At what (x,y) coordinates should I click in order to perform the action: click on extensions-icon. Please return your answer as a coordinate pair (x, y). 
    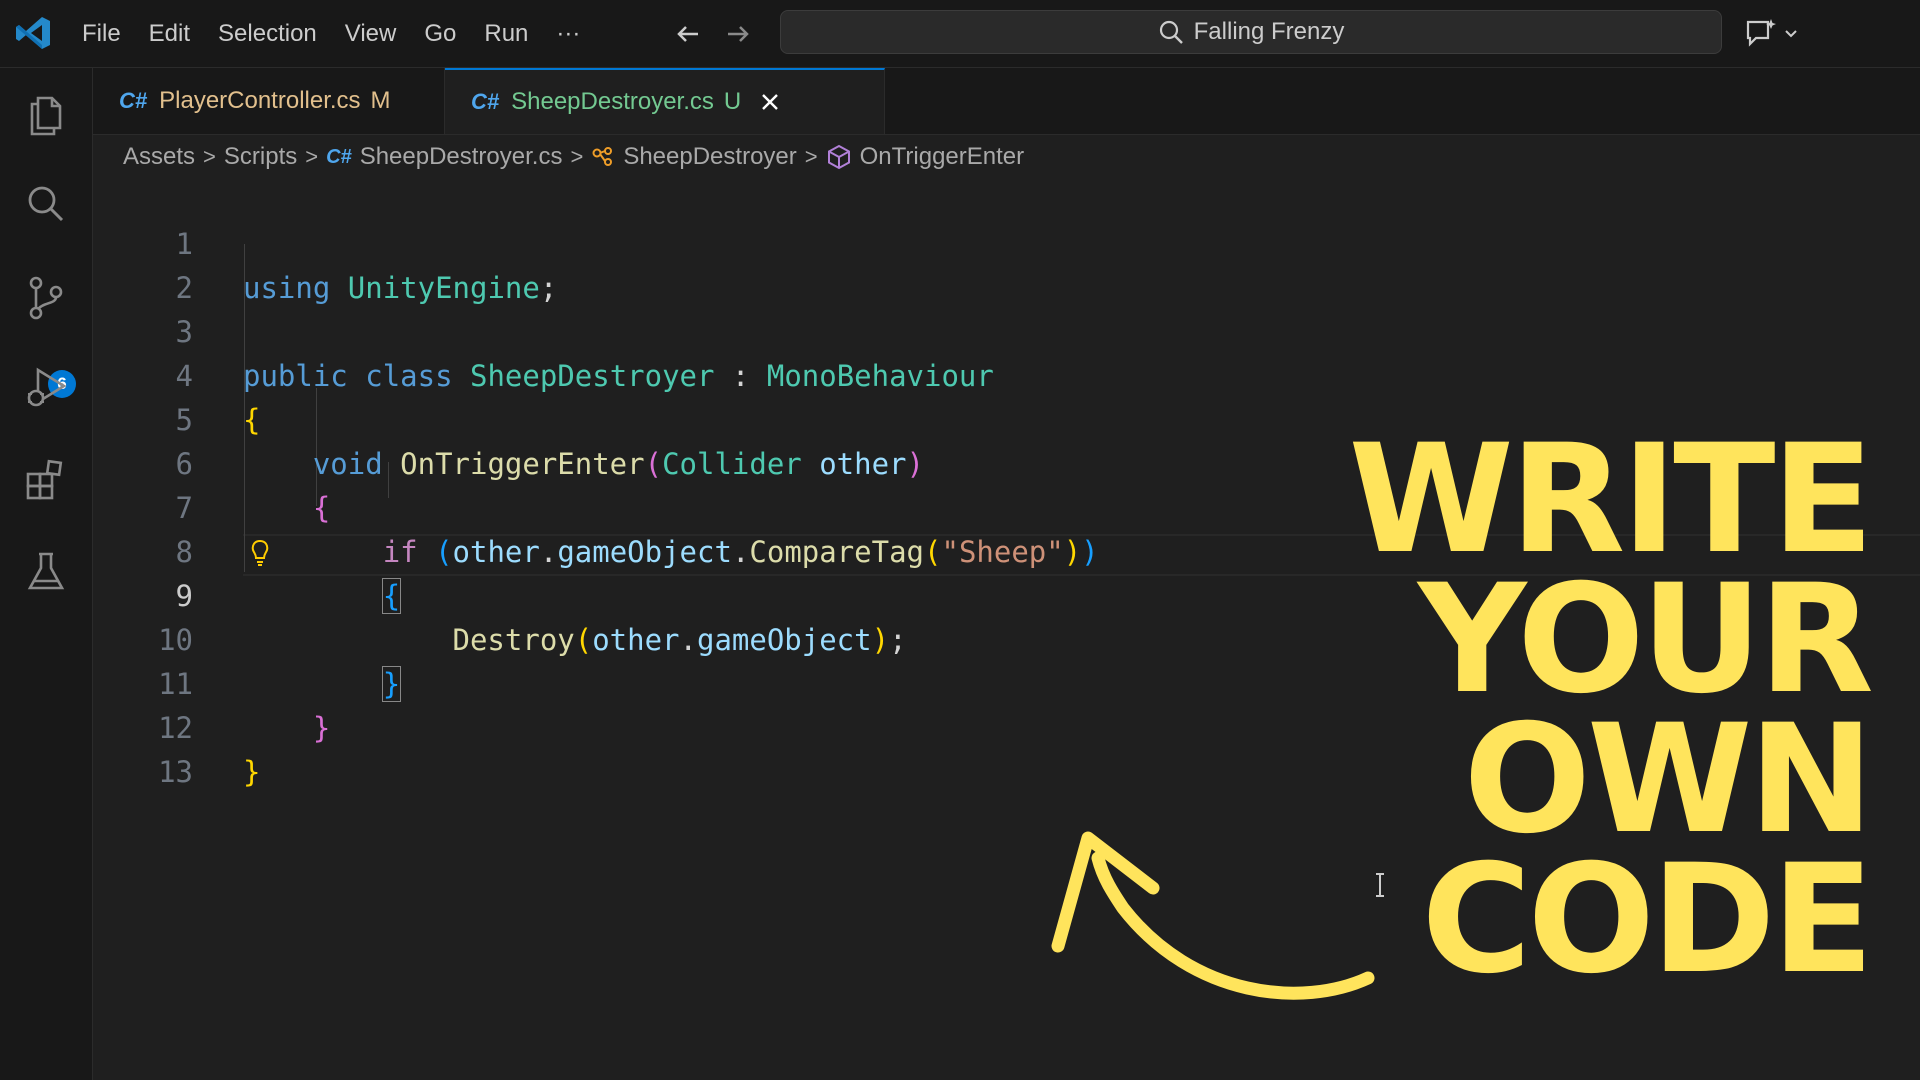
    Looking at the image, I should click on (46, 480).